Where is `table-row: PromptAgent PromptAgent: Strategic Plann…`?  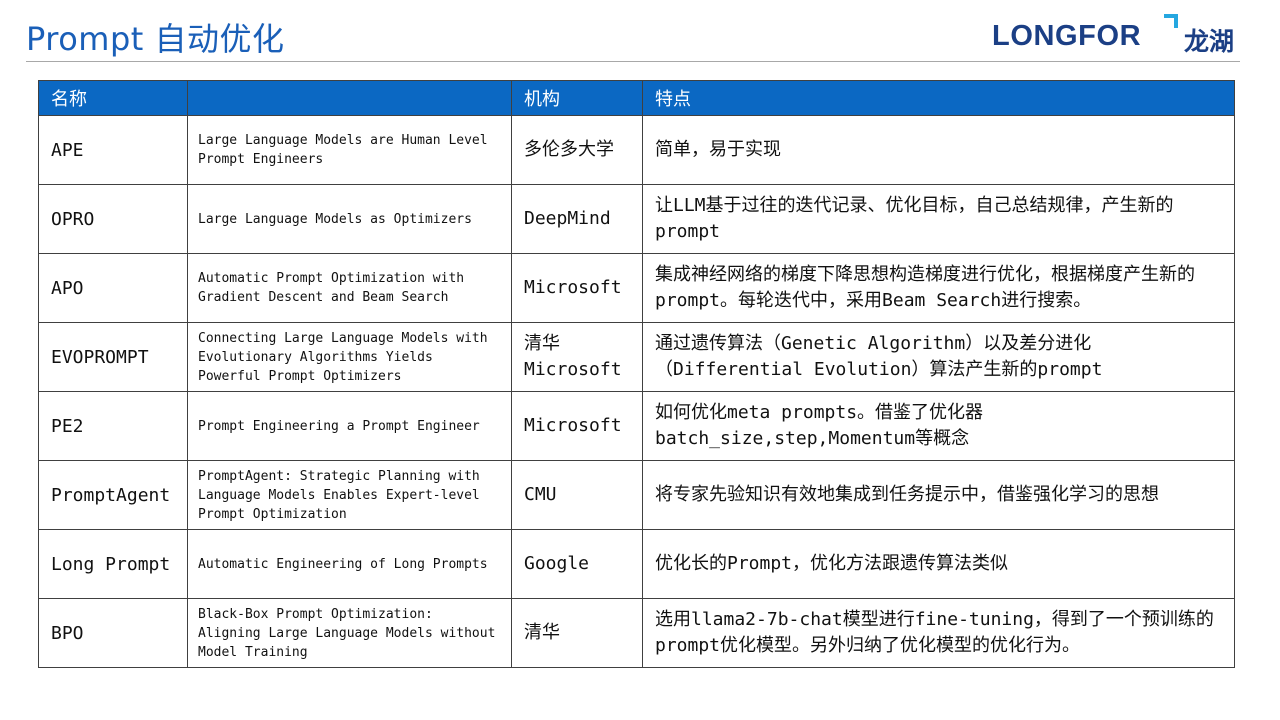
table-row: PromptAgent PromptAgent: Strategic Plann… is located at coordinates (636, 495).